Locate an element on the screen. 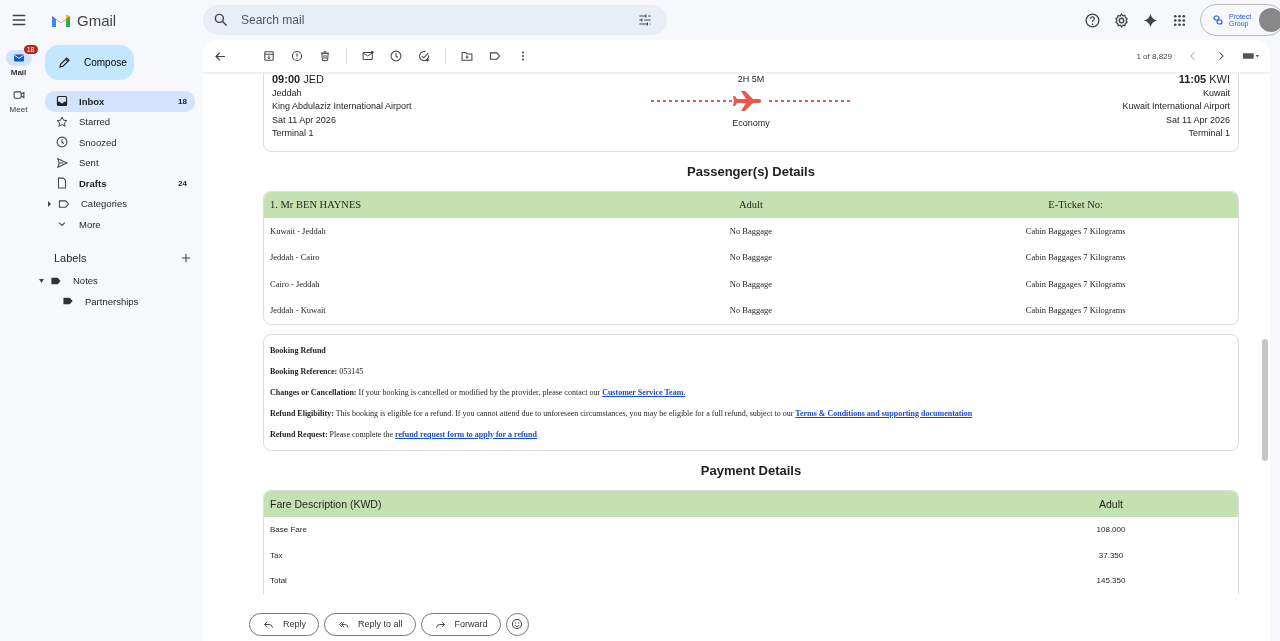  app-name: Gmail is located at coordinates (97, 20).